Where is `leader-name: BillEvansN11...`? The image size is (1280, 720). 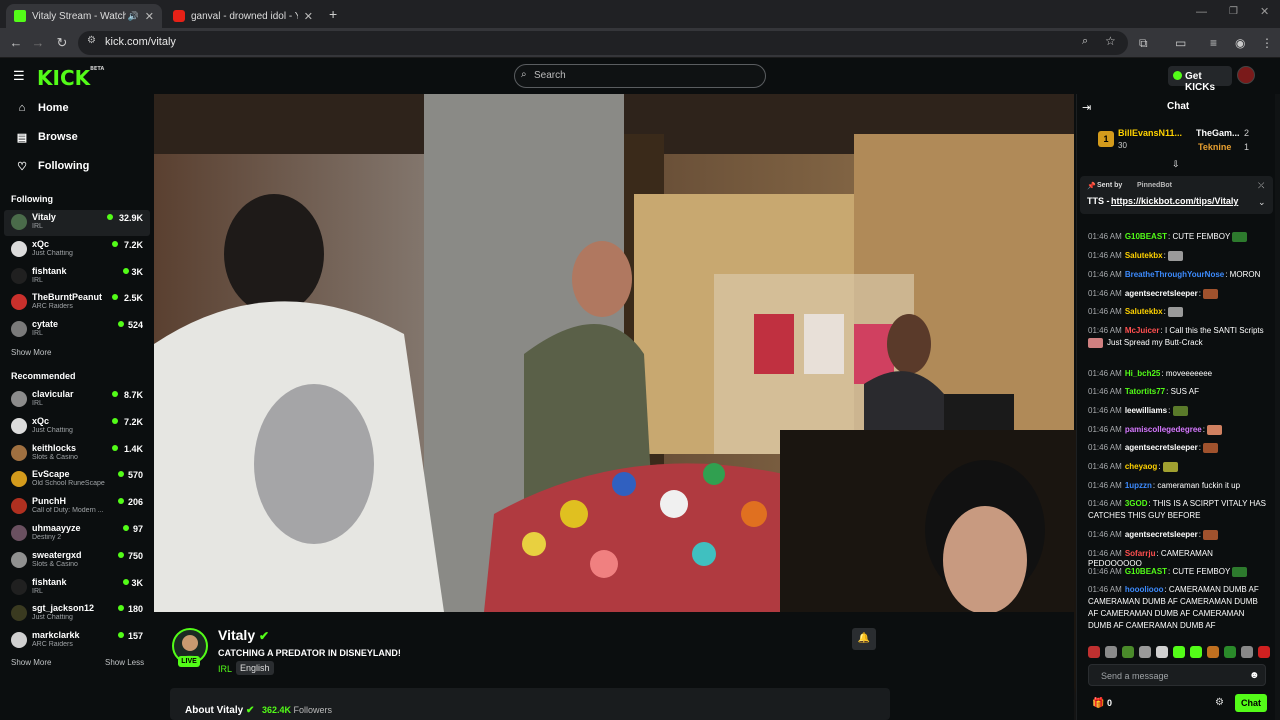
leader-name: BillEvansN11... is located at coordinates (1150, 133).